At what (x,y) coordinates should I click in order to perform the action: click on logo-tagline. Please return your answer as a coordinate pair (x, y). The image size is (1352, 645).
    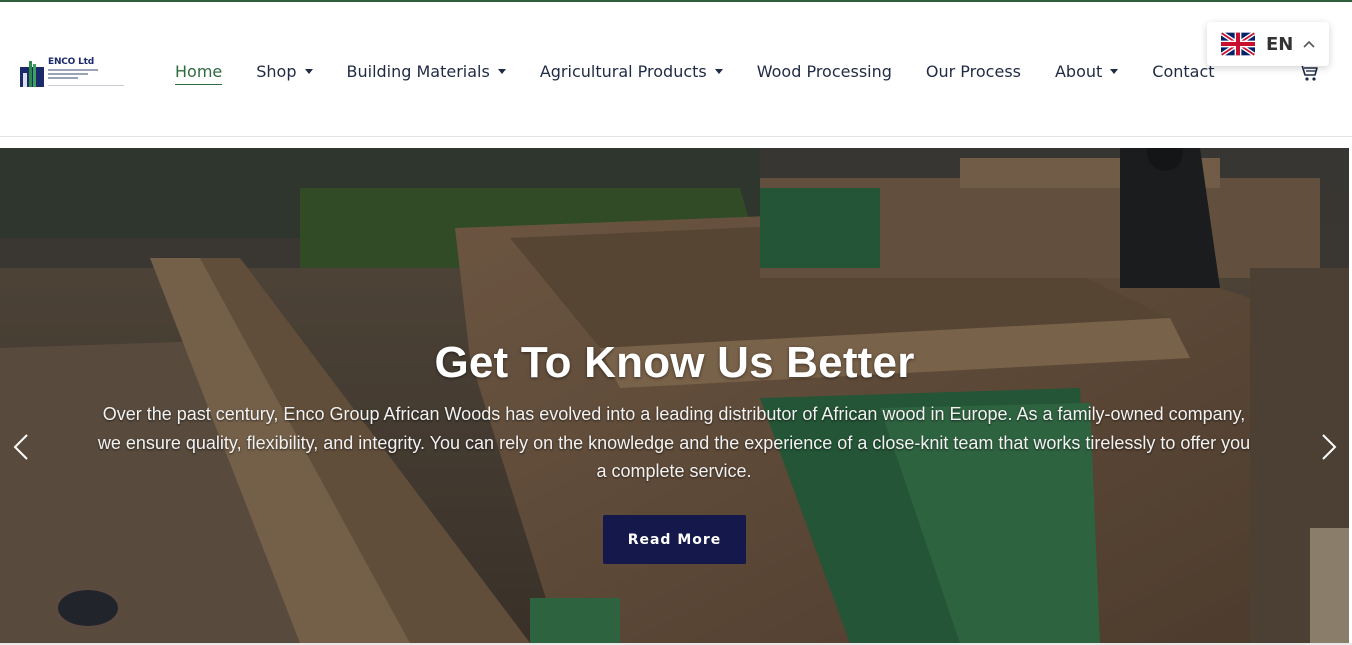
    Looking at the image, I should click on (73, 75).